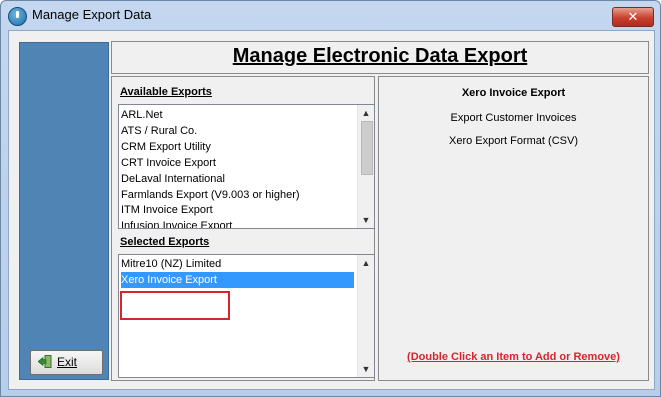 Image resolution: width=661 pixels, height=397 pixels. I want to click on list-item: ATS / Rural Co., so click(237, 131).